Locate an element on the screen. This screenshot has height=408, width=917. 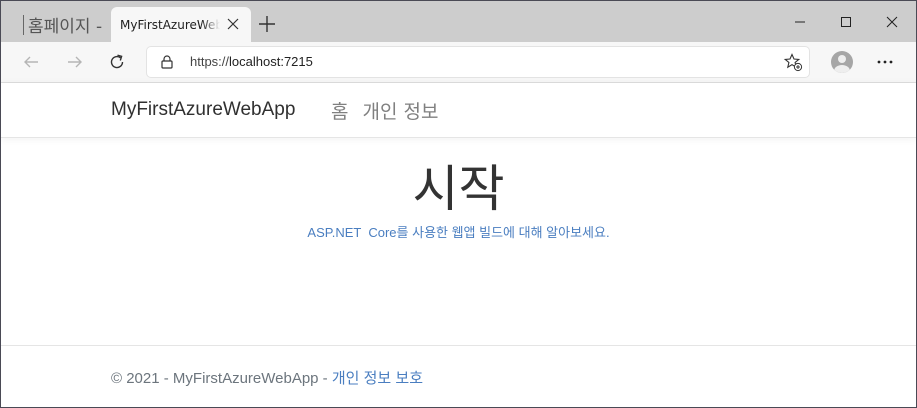
site-nav-links: 홈 개인 정보 is located at coordinates (384, 110).